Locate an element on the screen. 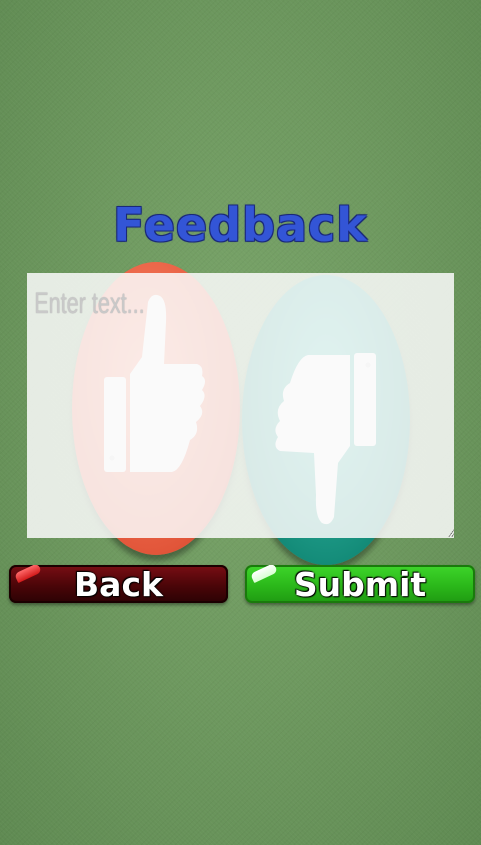  back-button-label: Back is located at coordinates (118, 584).